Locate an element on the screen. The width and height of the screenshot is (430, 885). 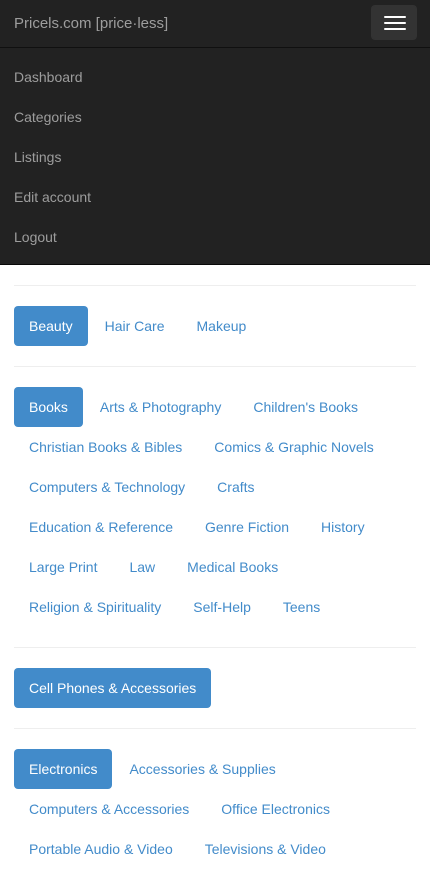
subcategory-children-s-books-link: Children's Books is located at coordinates (305, 407).